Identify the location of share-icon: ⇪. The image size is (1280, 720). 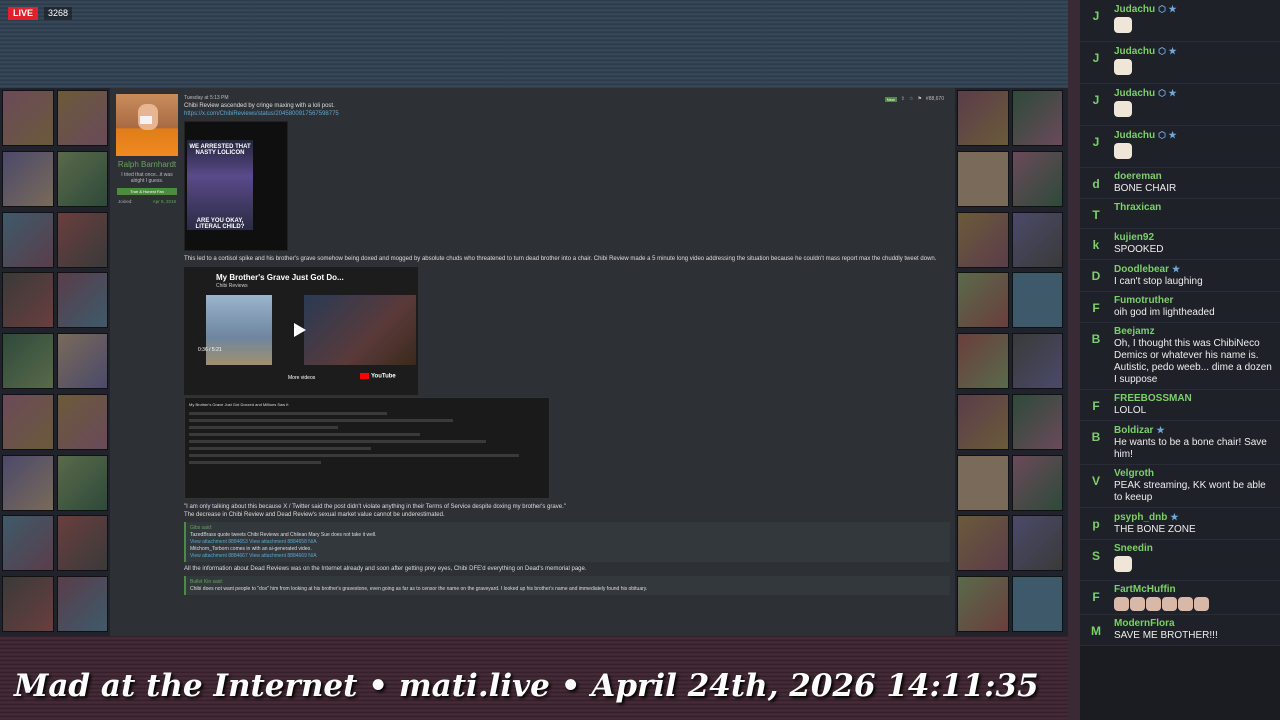
(903, 99).